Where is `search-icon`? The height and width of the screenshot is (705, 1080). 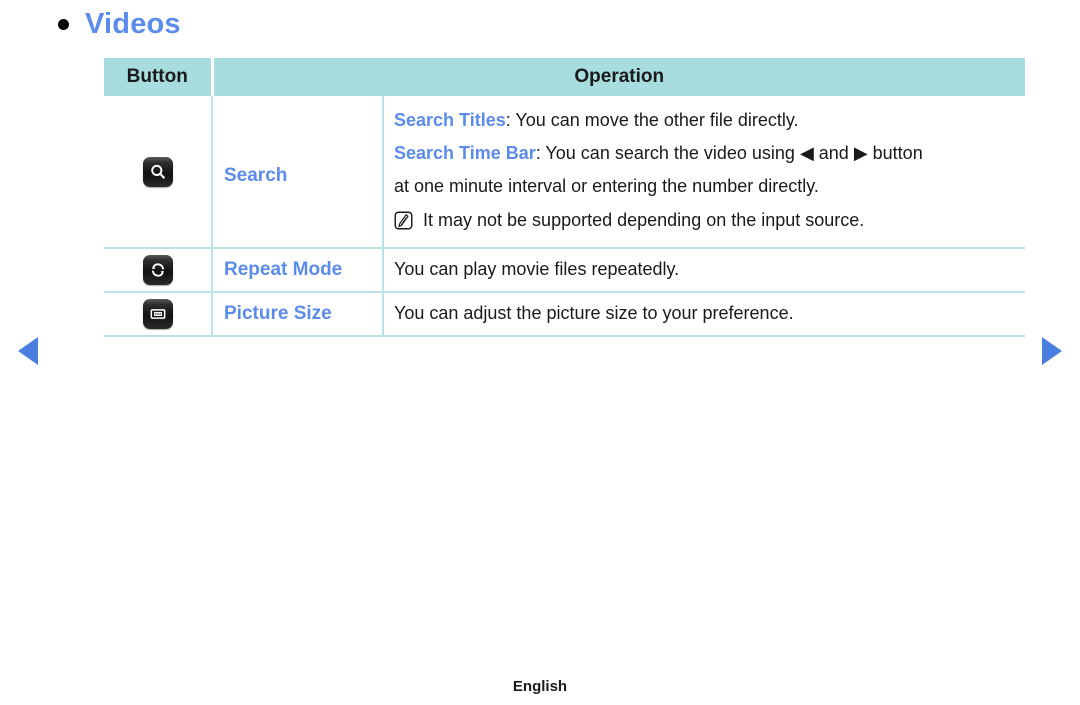
search-icon is located at coordinates (157, 171).